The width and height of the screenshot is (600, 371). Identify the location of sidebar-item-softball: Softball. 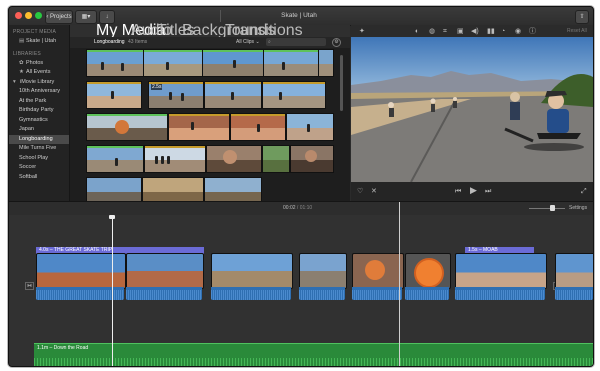
(39, 178).